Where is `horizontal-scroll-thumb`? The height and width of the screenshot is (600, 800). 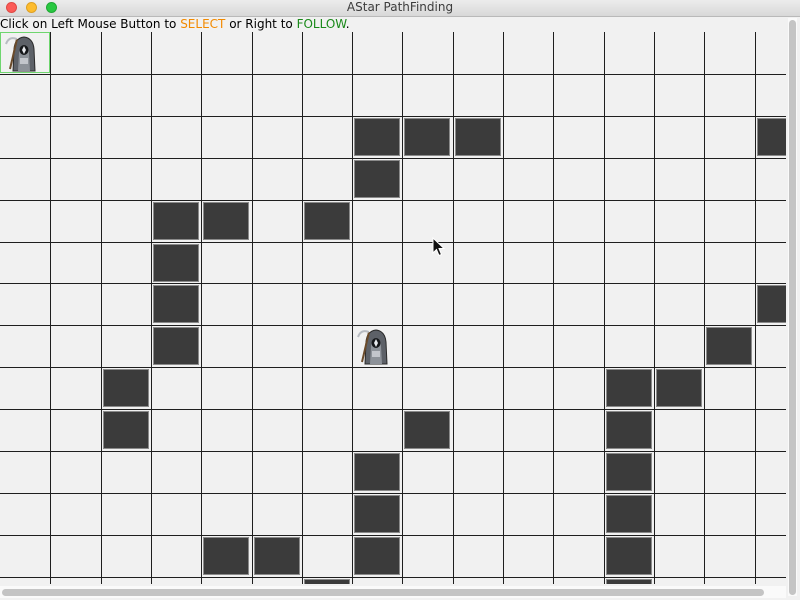 horizontal-scroll-thumb is located at coordinates (383, 592).